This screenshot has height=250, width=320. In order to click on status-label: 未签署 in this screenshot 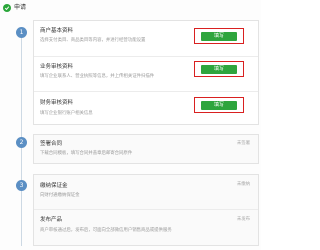, I will do `click(243, 143)`.